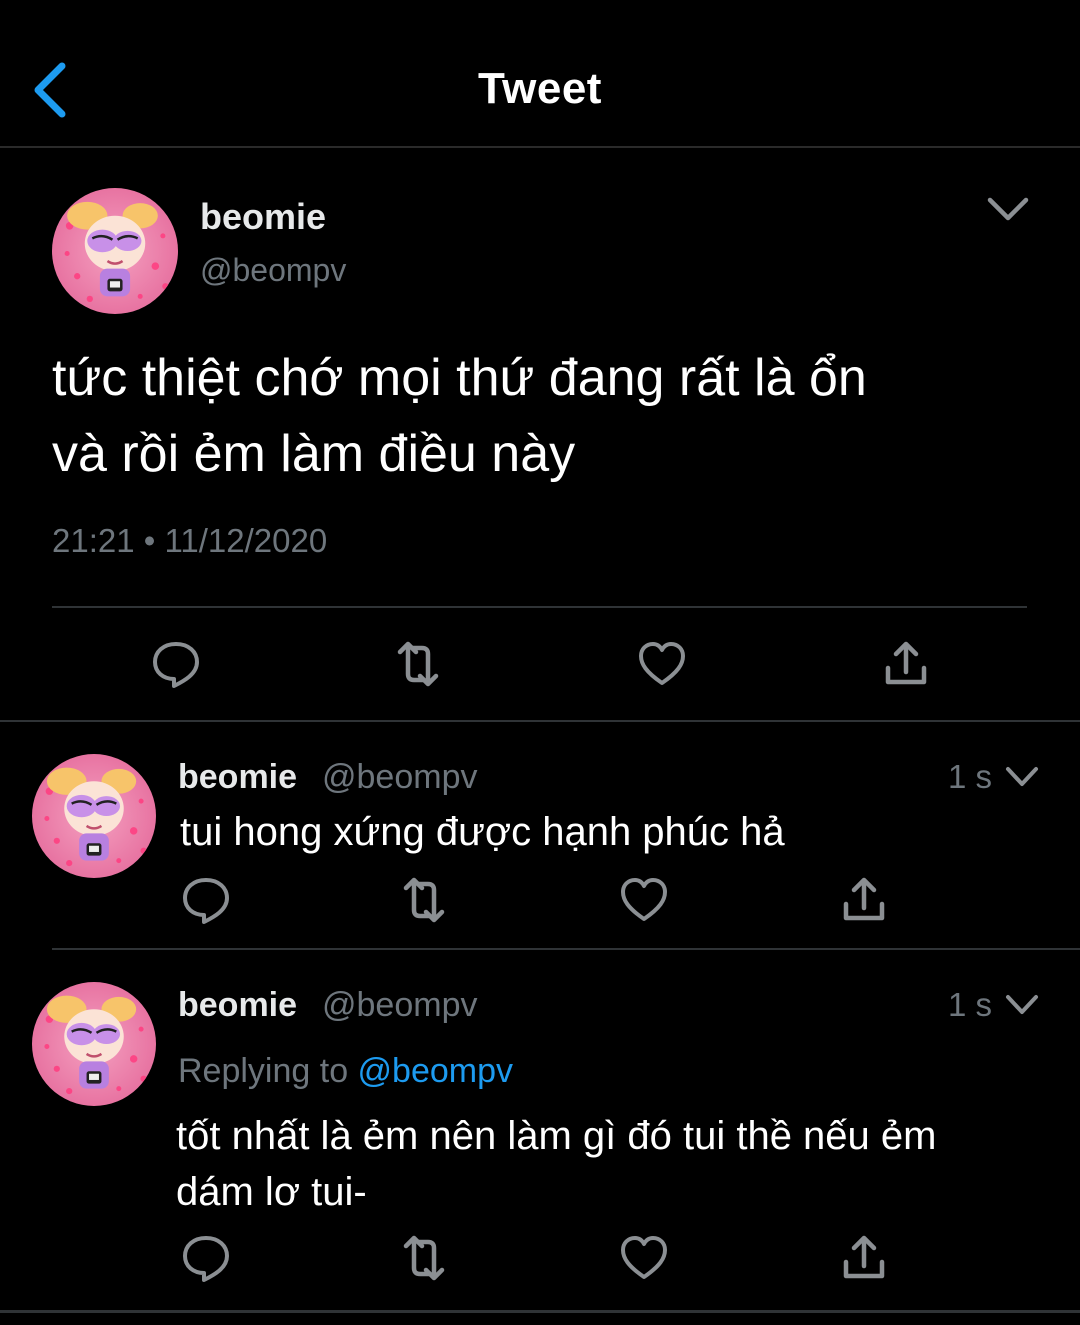 The height and width of the screenshot is (1325, 1080). I want to click on replying-to: Replying to @beompv, so click(345, 1071).